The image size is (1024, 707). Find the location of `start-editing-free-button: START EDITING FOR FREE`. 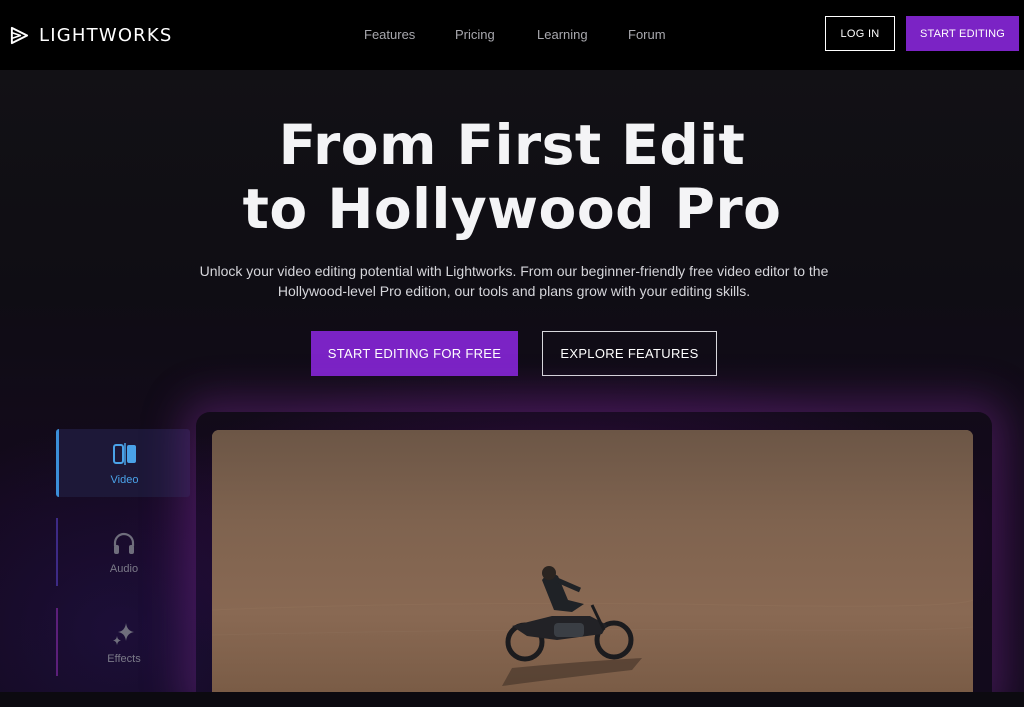

start-editing-free-button: START EDITING FOR FREE is located at coordinates (414, 353).